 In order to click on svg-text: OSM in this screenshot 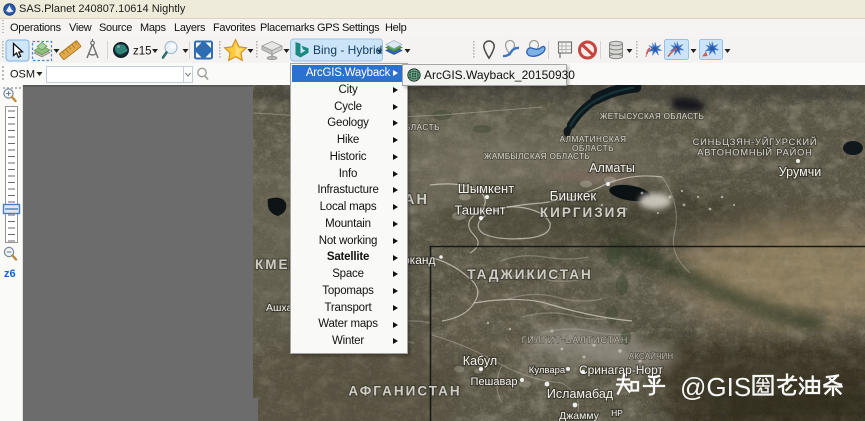, I will do `click(22, 75)`.